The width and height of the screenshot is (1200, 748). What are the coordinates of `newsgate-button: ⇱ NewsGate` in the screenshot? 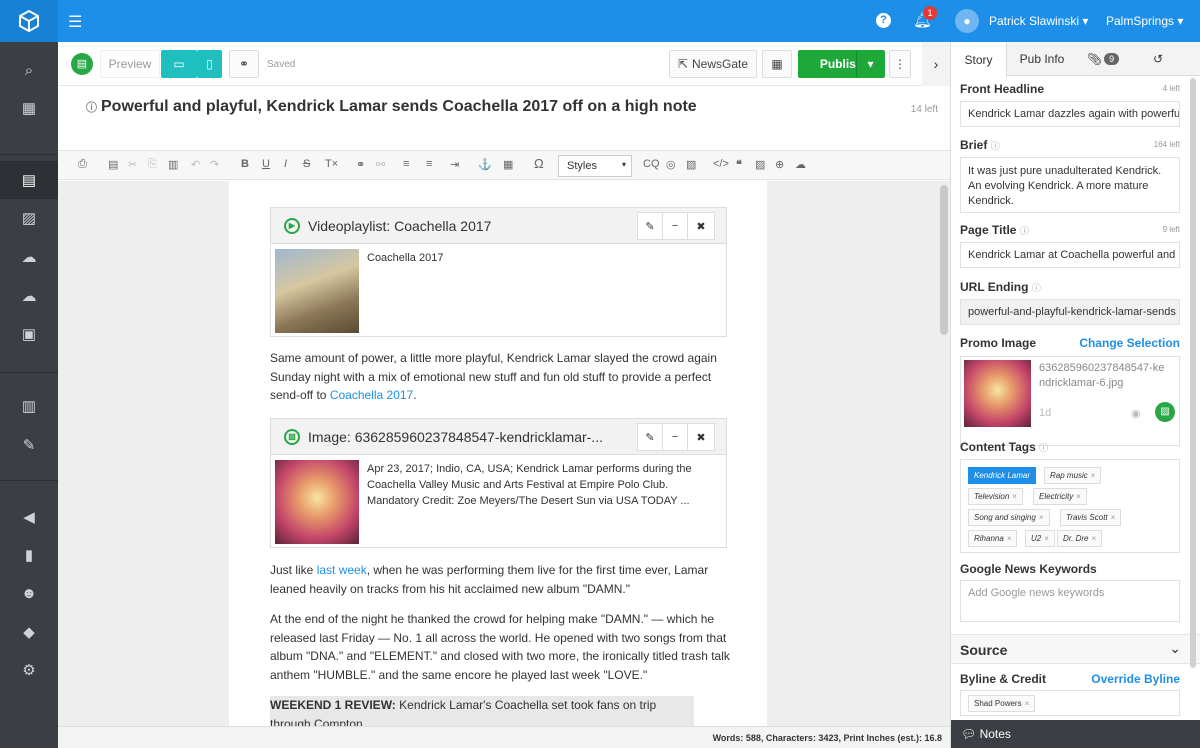 It's located at (713, 64).